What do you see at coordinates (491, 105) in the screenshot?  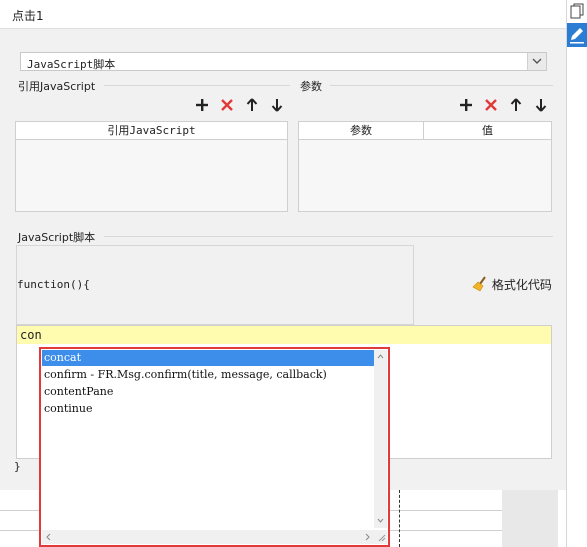 I see `delete-param-icon` at bounding box center [491, 105].